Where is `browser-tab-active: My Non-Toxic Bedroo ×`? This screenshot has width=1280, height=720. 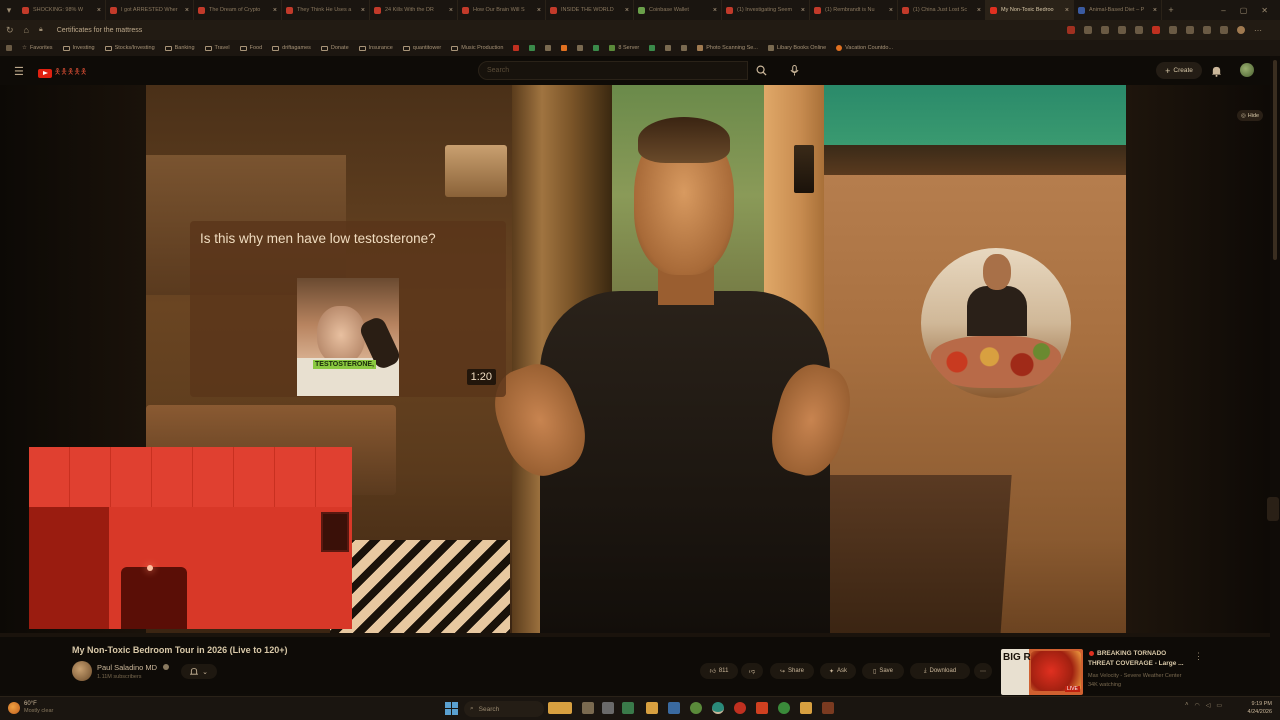
browser-tab-active: My Non-Toxic Bedroo × is located at coordinates (1030, 10).